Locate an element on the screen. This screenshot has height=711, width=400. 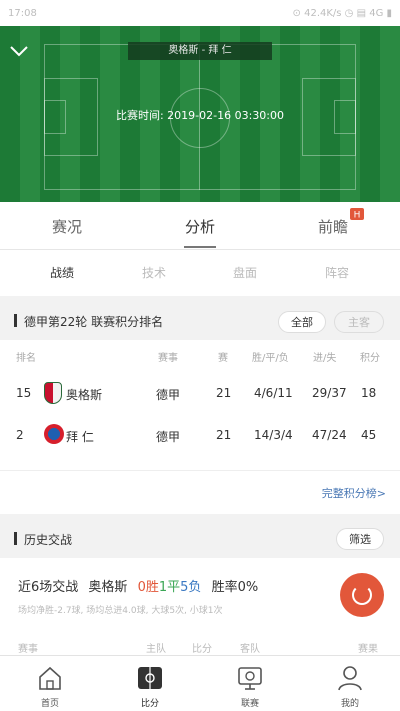
h2h-summary-prefix: 近6场交战 is located at coordinates (48, 587).